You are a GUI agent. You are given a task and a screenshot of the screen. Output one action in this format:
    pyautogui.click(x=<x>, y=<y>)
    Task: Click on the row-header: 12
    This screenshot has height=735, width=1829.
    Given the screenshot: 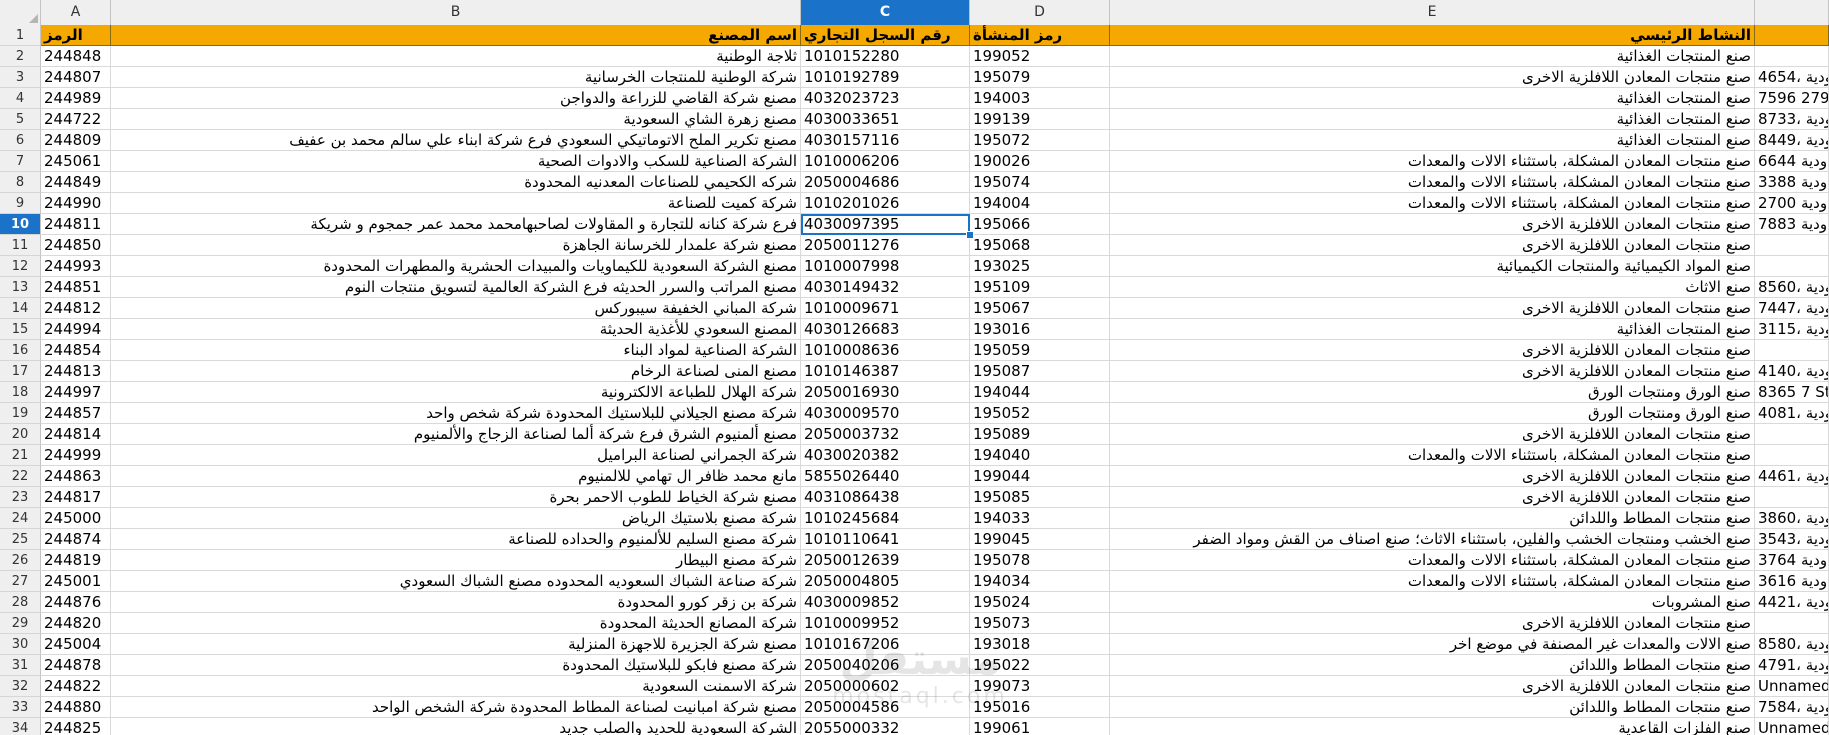 What is the action you would take?
    pyautogui.click(x=20, y=266)
    